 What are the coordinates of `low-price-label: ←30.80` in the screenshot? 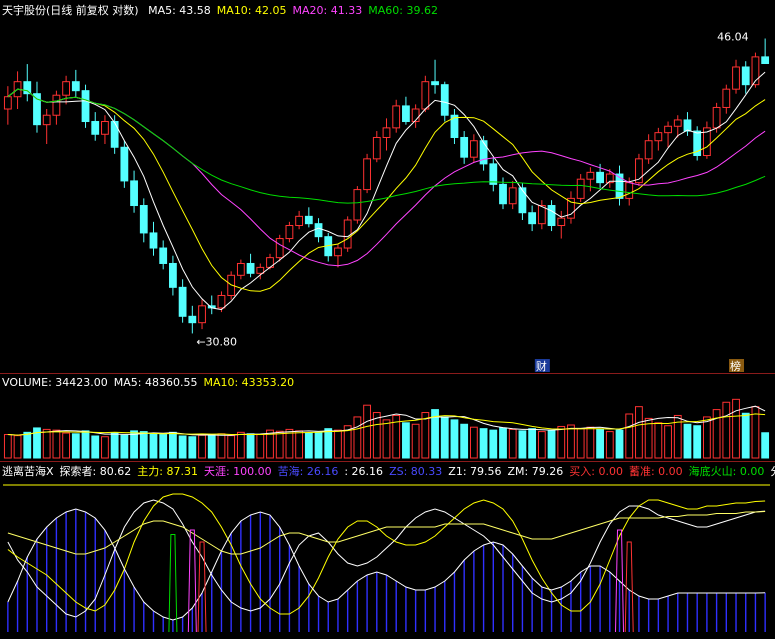 It's located at (216, 341).